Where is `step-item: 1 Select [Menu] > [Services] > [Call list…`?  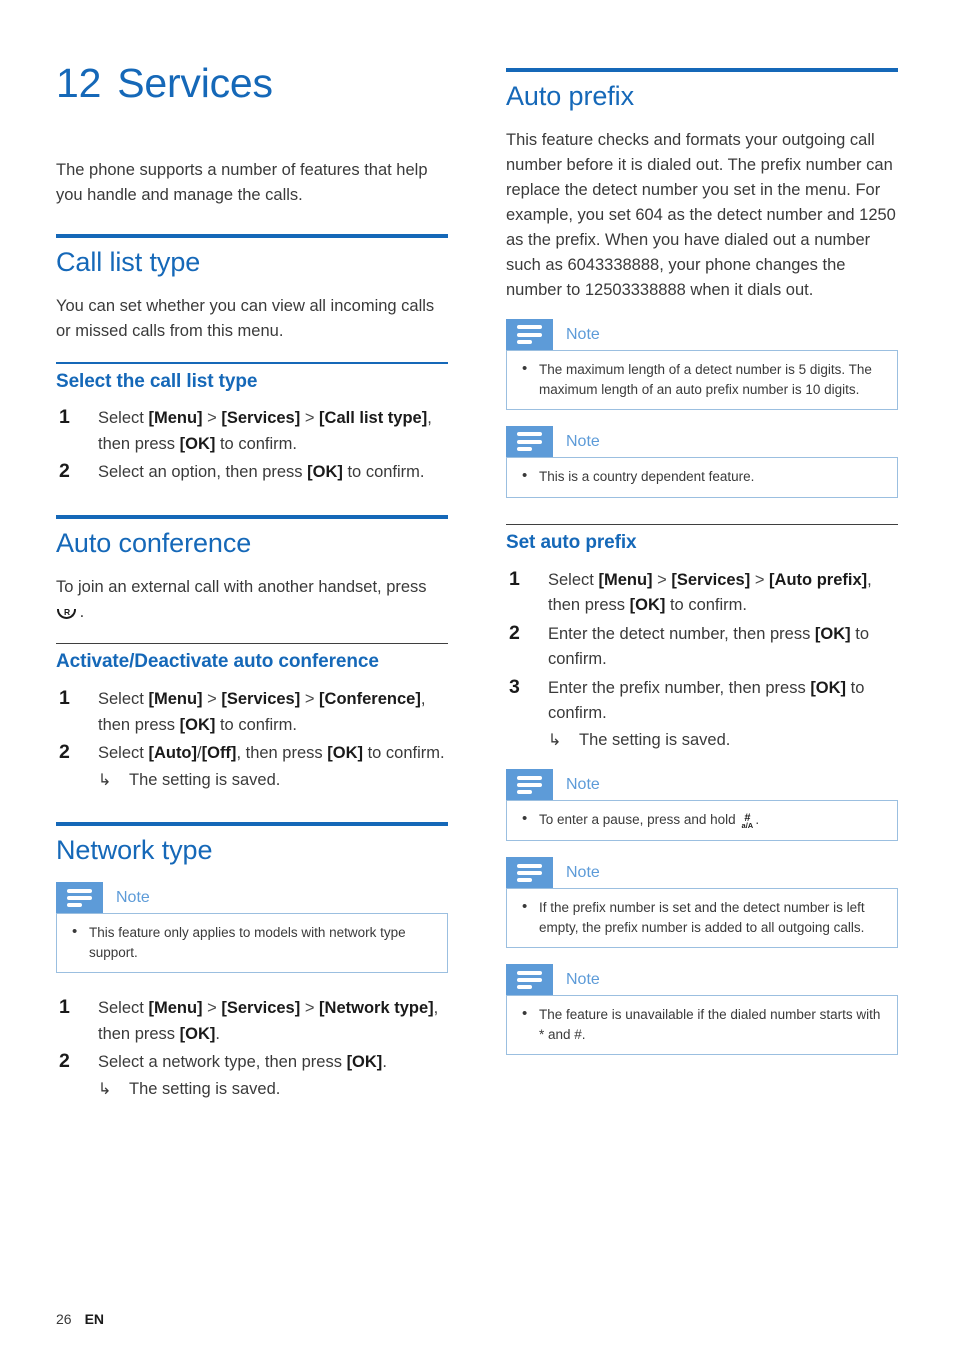 step-item: 1 Select [Menu] > [Services] > [Call list… is located at coordinates (252, 431).